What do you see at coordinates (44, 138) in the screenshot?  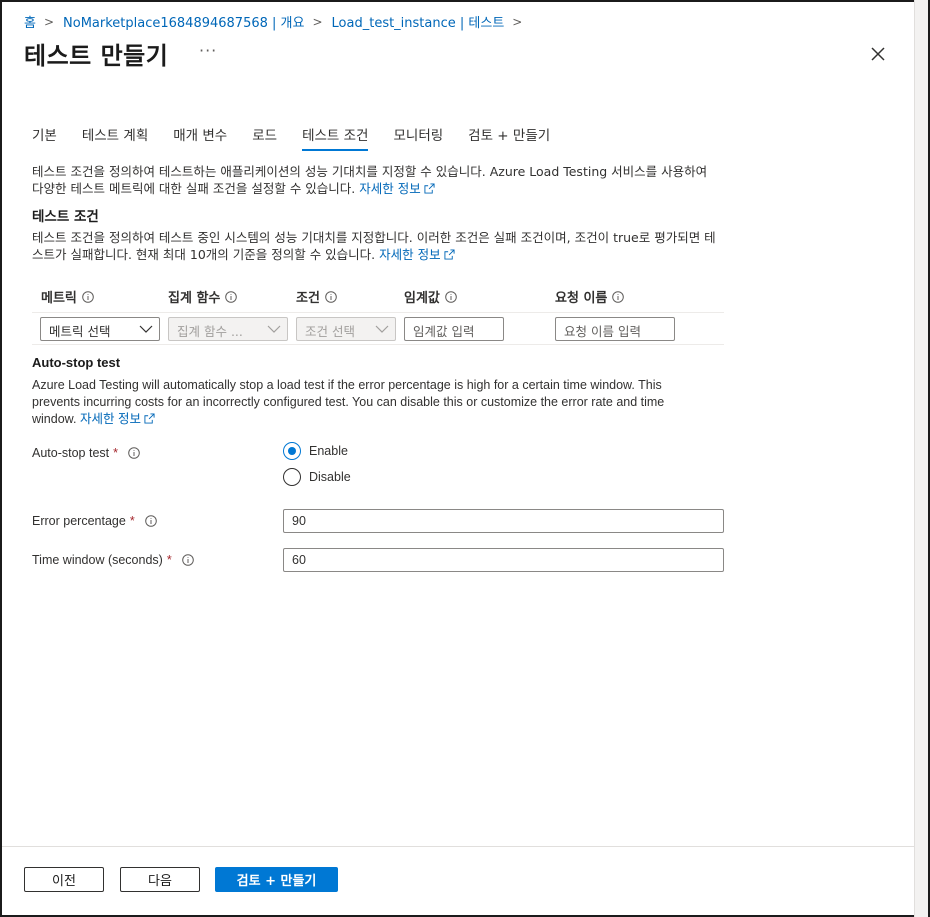 I see `tab-basics: 기본` at bounding box center [44, 138].